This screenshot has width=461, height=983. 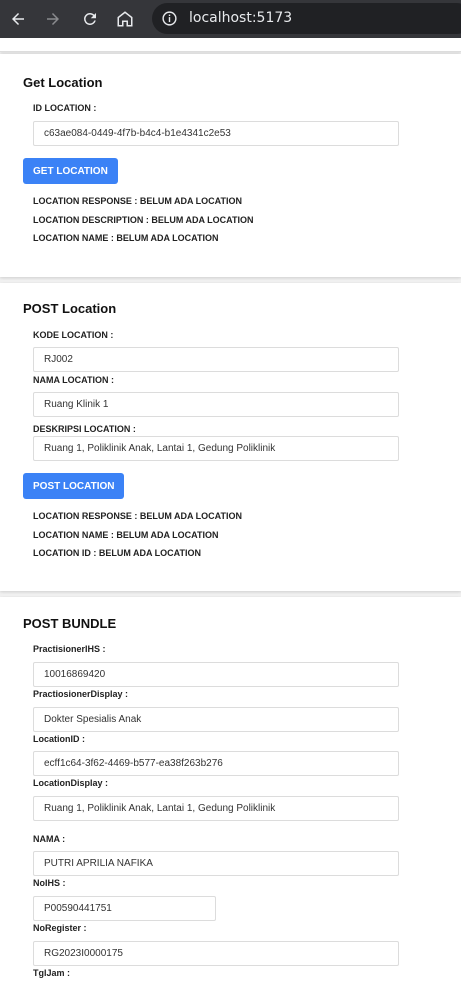 What do you see at coordinates (216, 763) in the screenshot?
I see `location-id-input` at bounding box center [216, 763].